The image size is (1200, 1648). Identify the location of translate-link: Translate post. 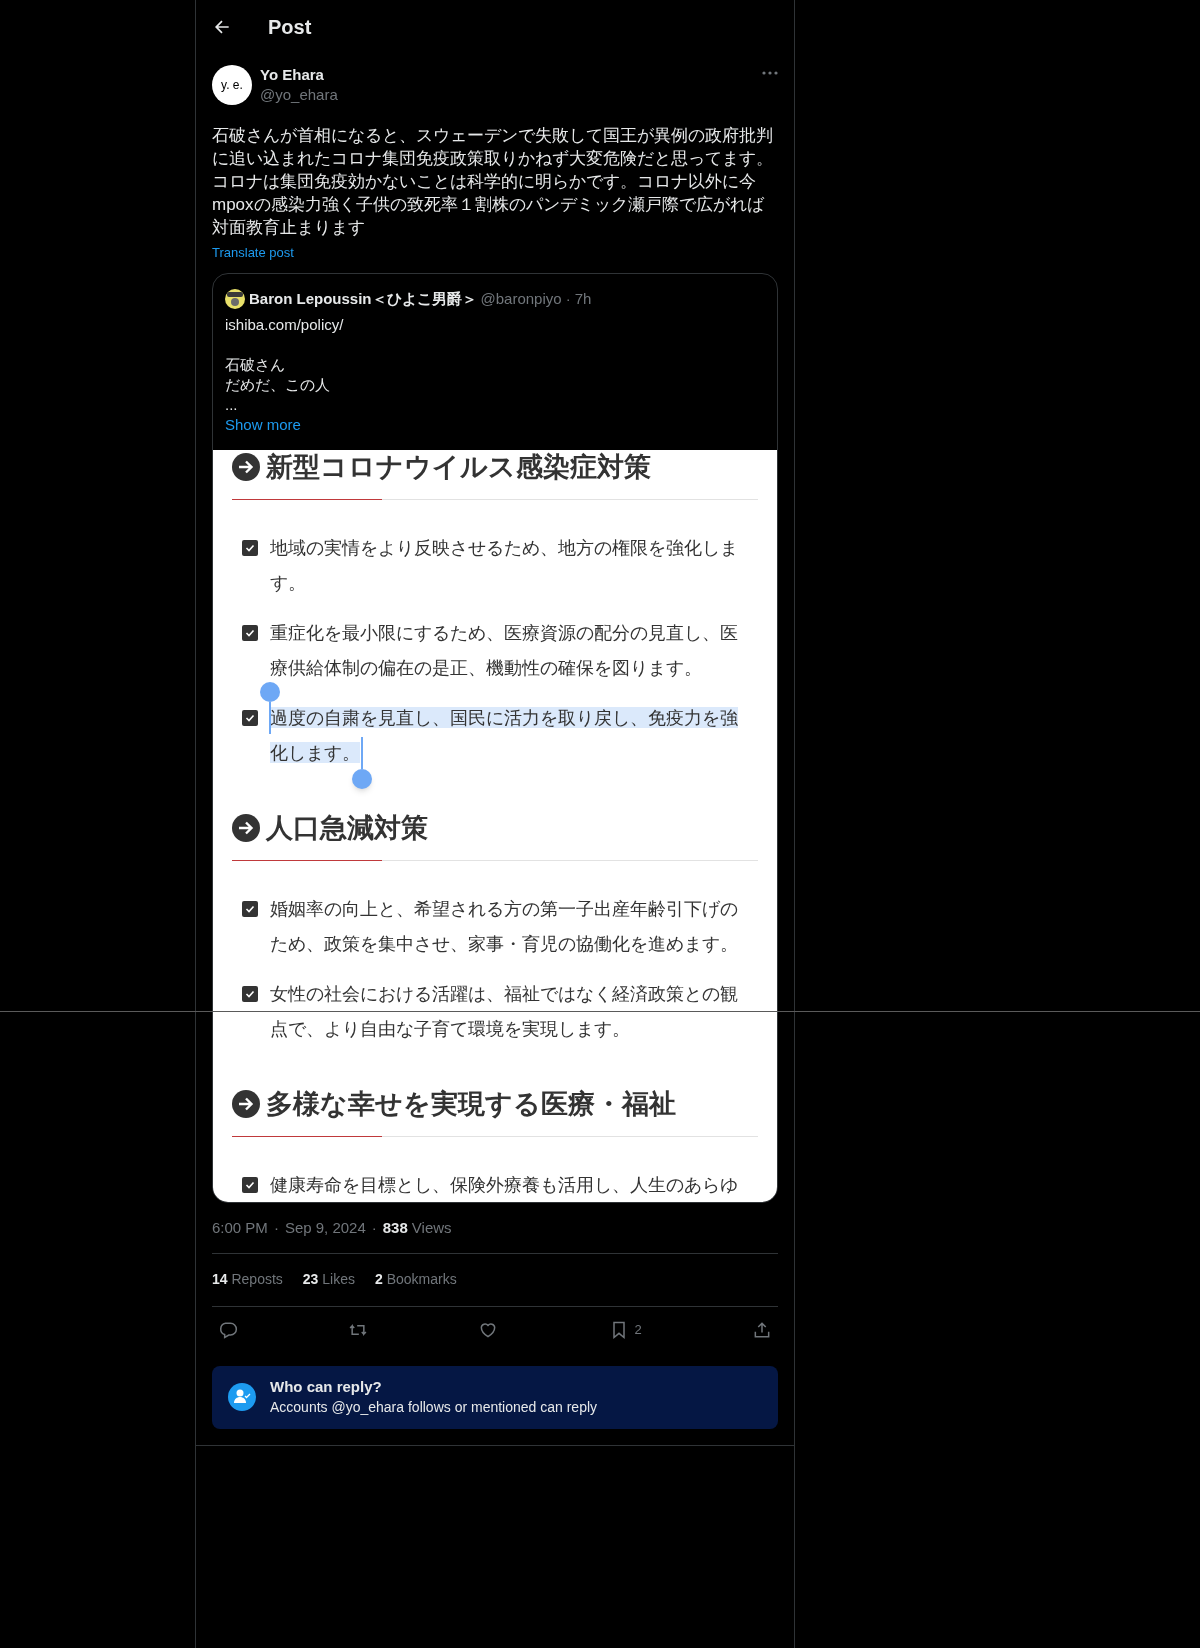
(253, 253).